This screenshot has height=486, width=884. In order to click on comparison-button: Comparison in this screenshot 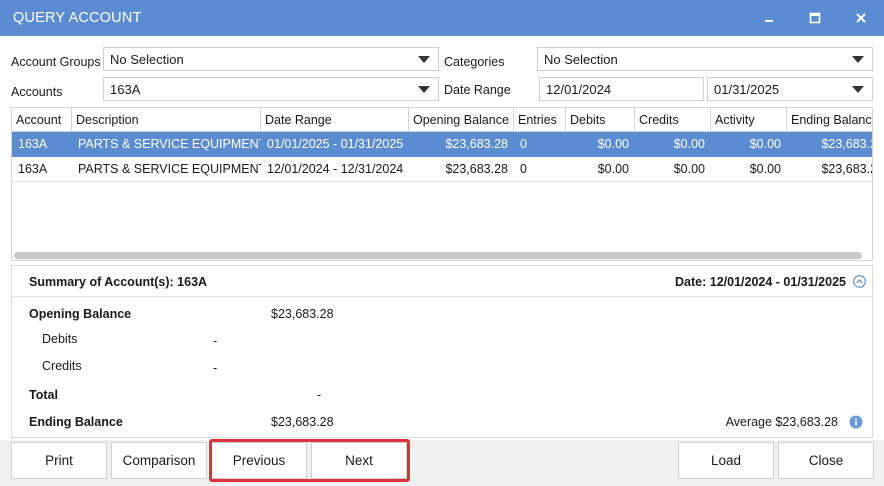, I will do `click(159, 460)`.